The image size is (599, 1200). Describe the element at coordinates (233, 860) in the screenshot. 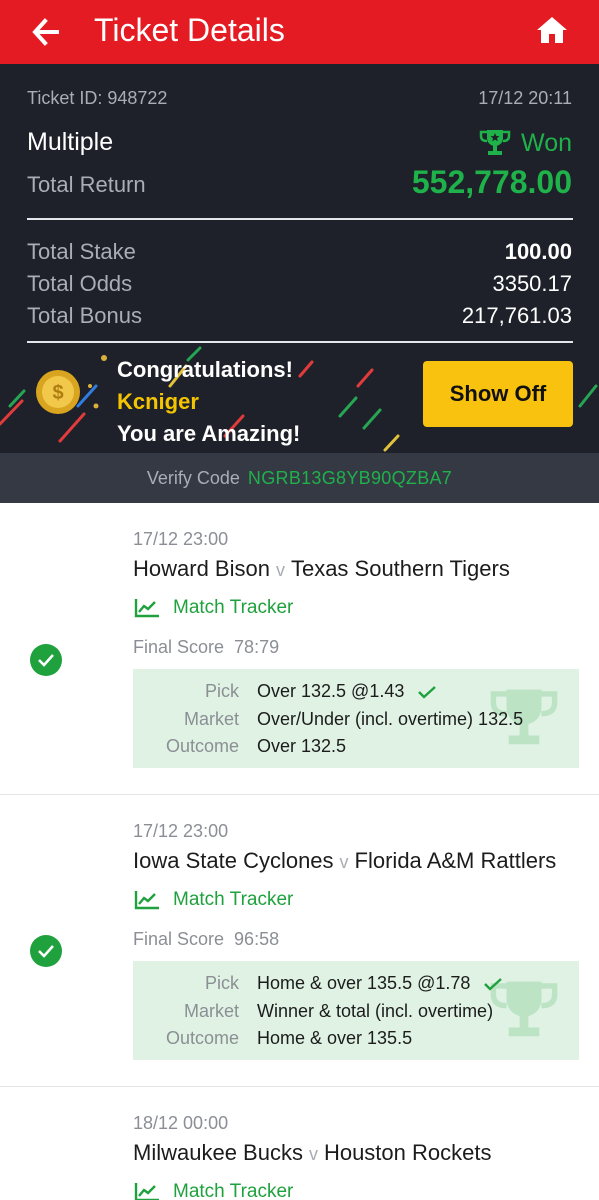

I see `home-team: Iowa State Cyclones` at that location.